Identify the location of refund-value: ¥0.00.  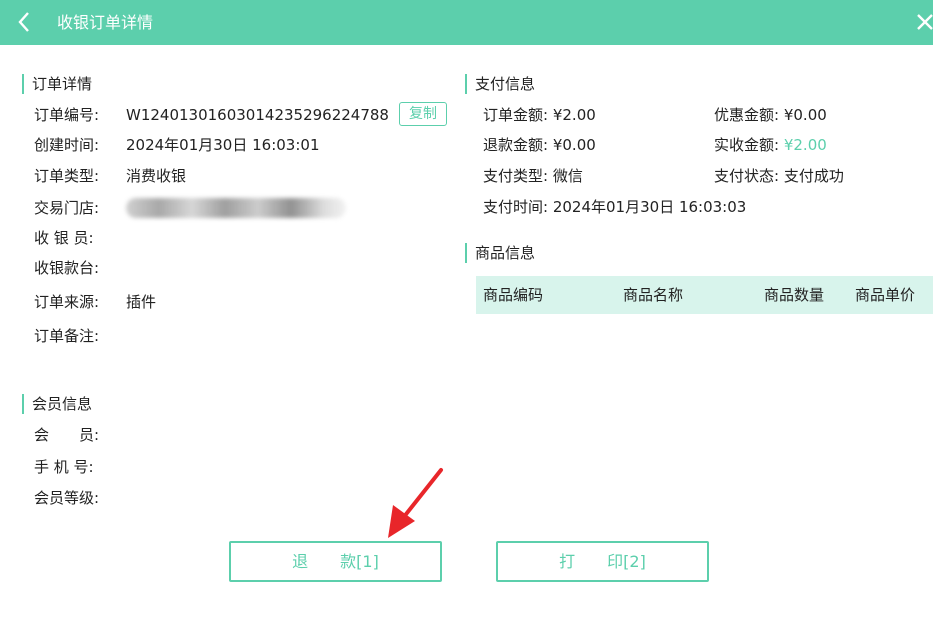
(574, 145).